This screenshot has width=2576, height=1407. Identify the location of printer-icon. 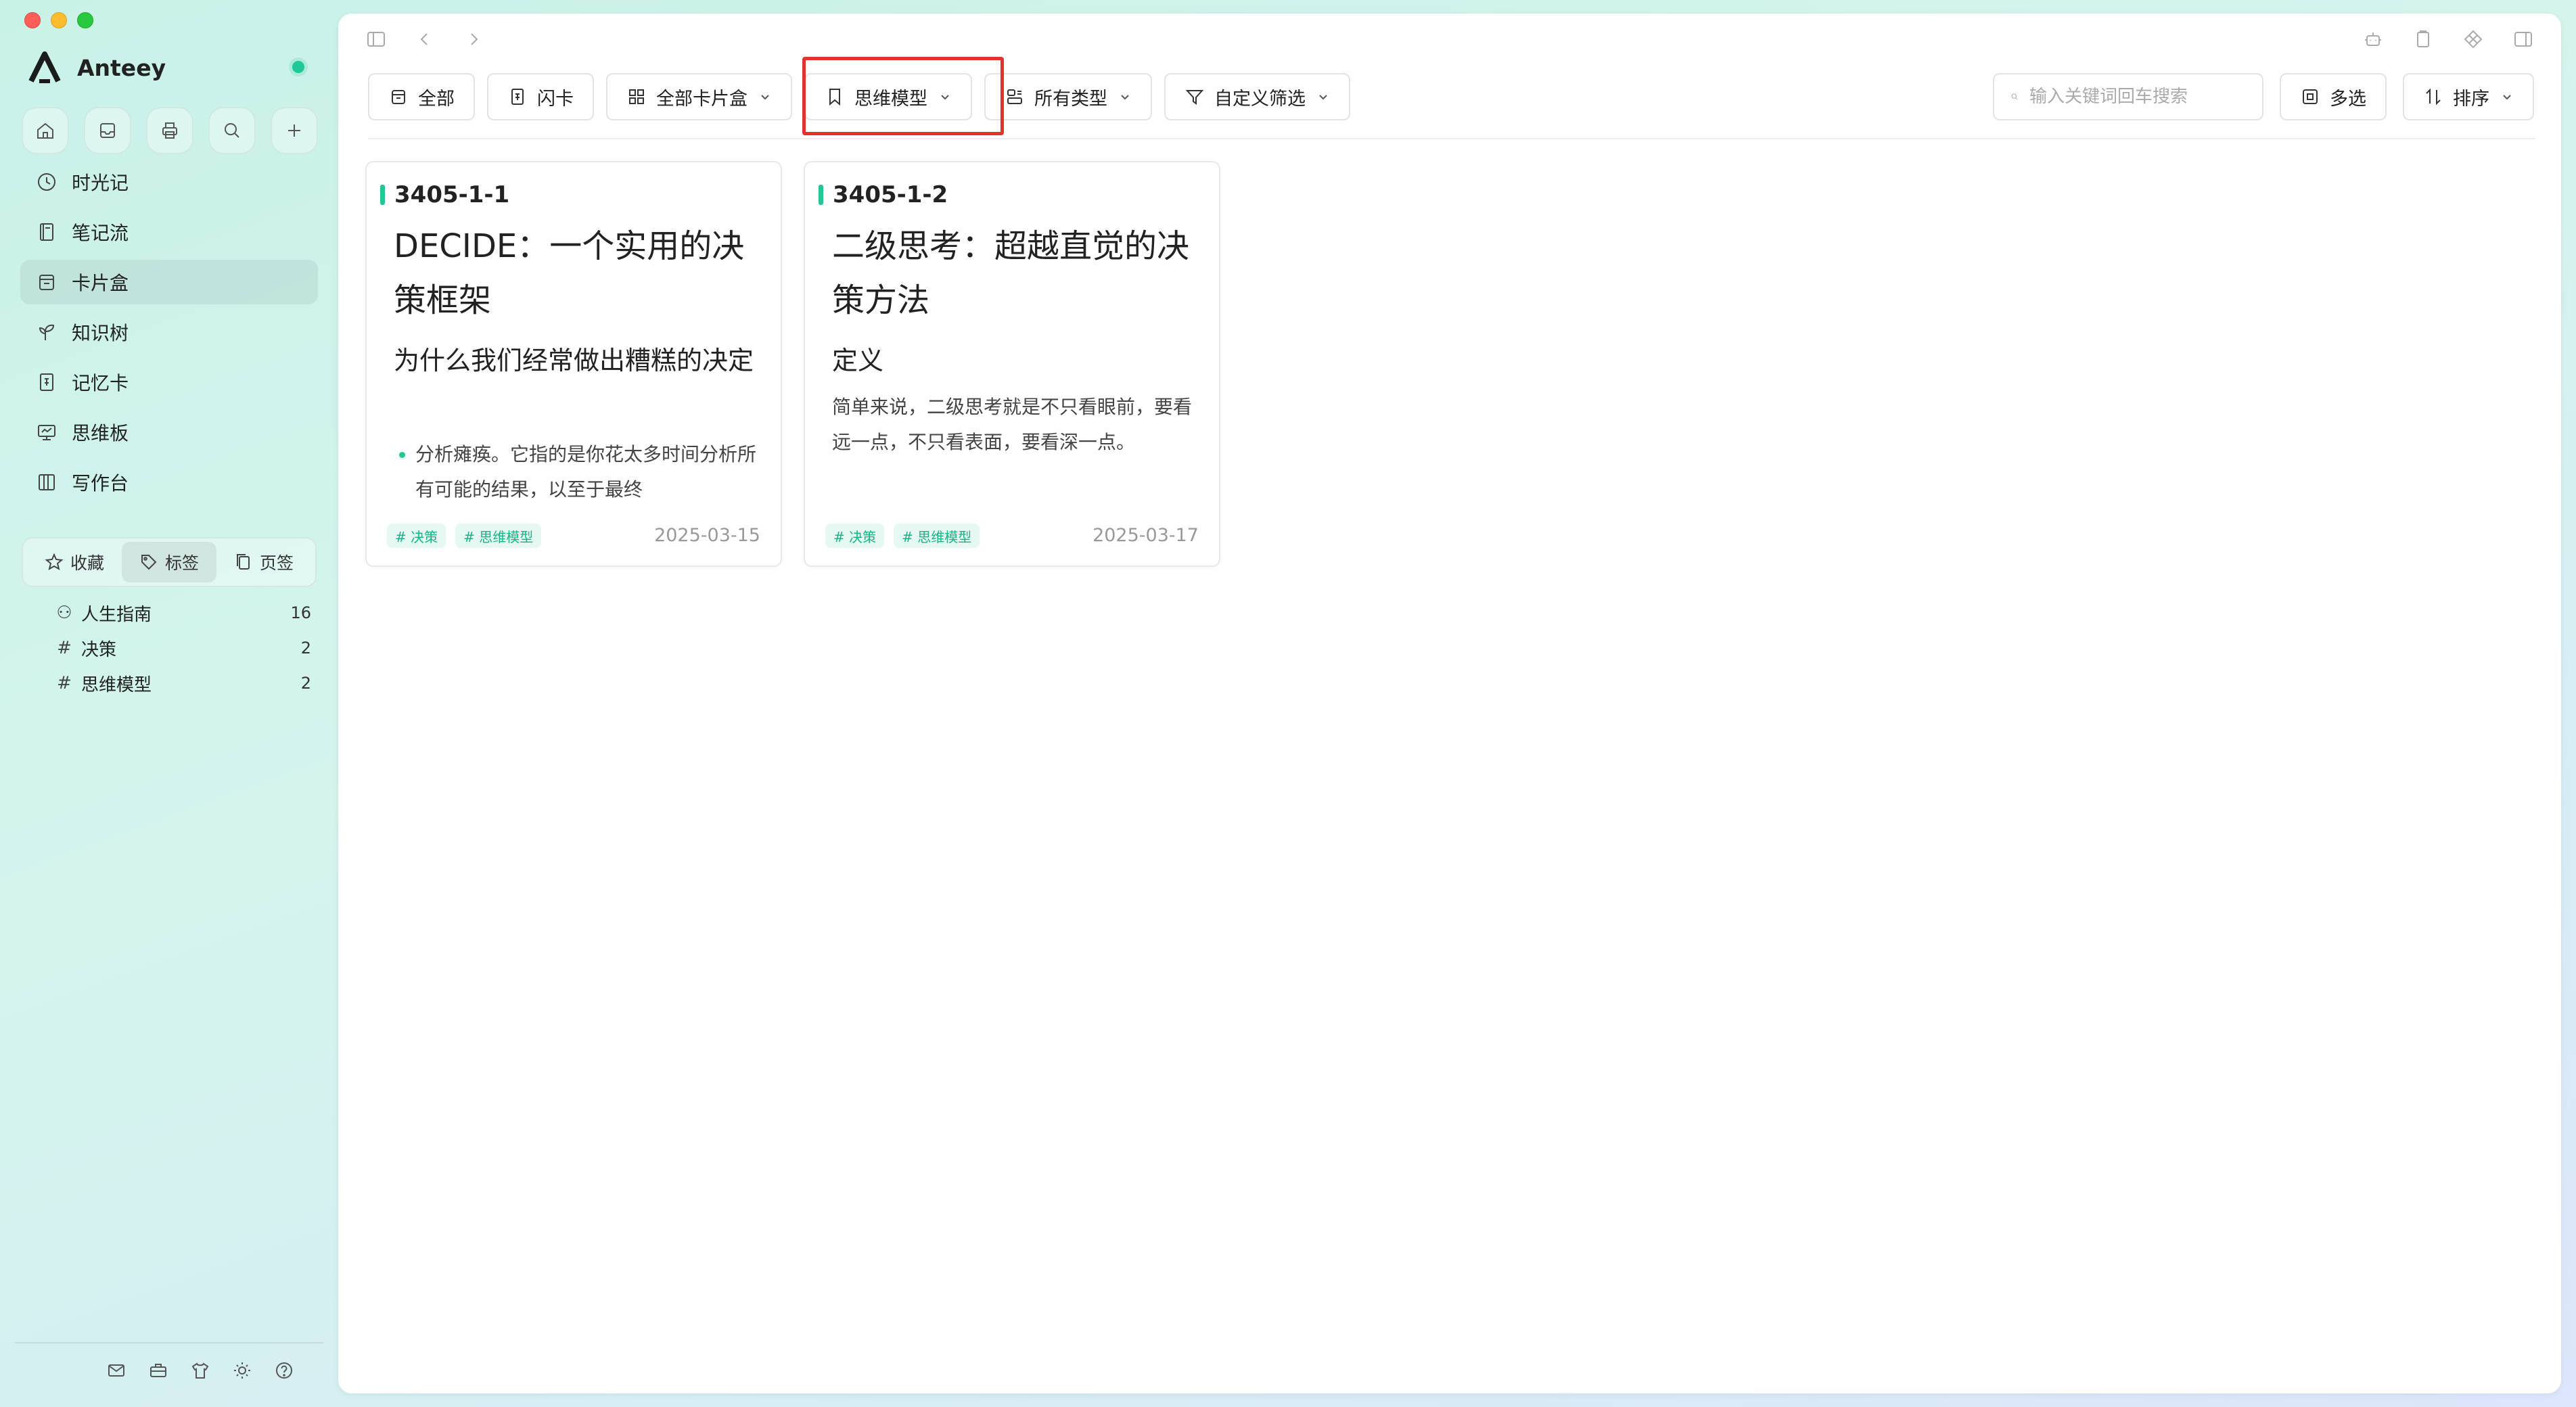
(169, 130).